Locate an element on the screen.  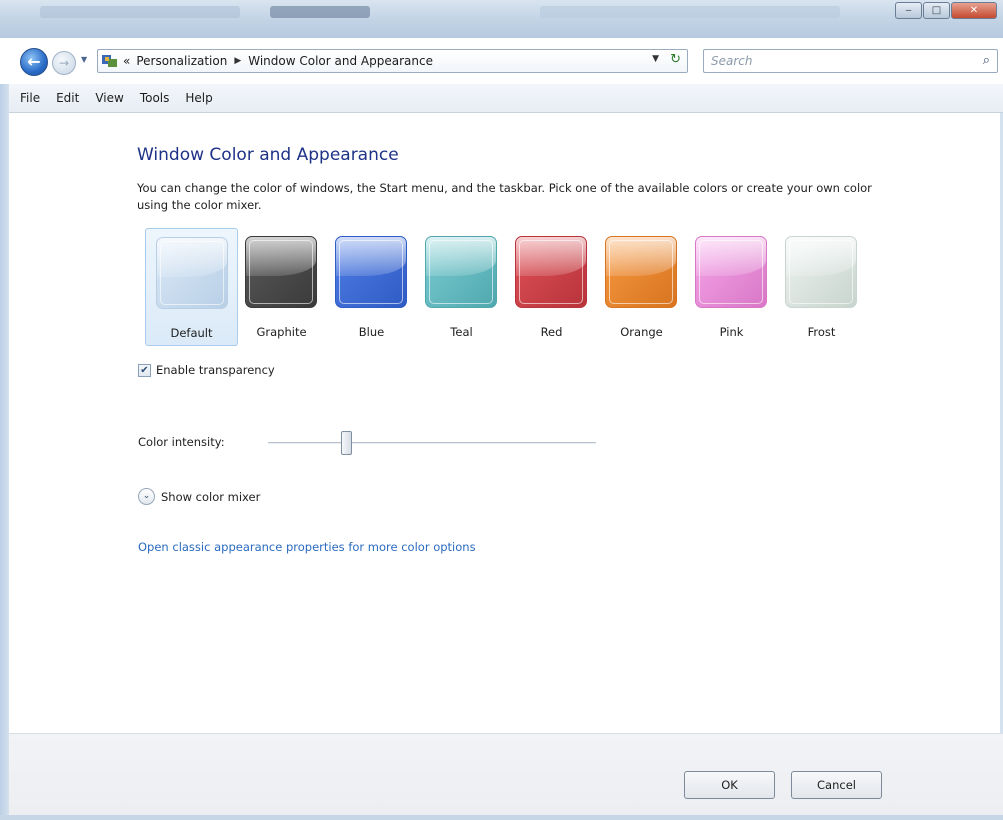
menu-file: File is located at coordinates (30, 98).